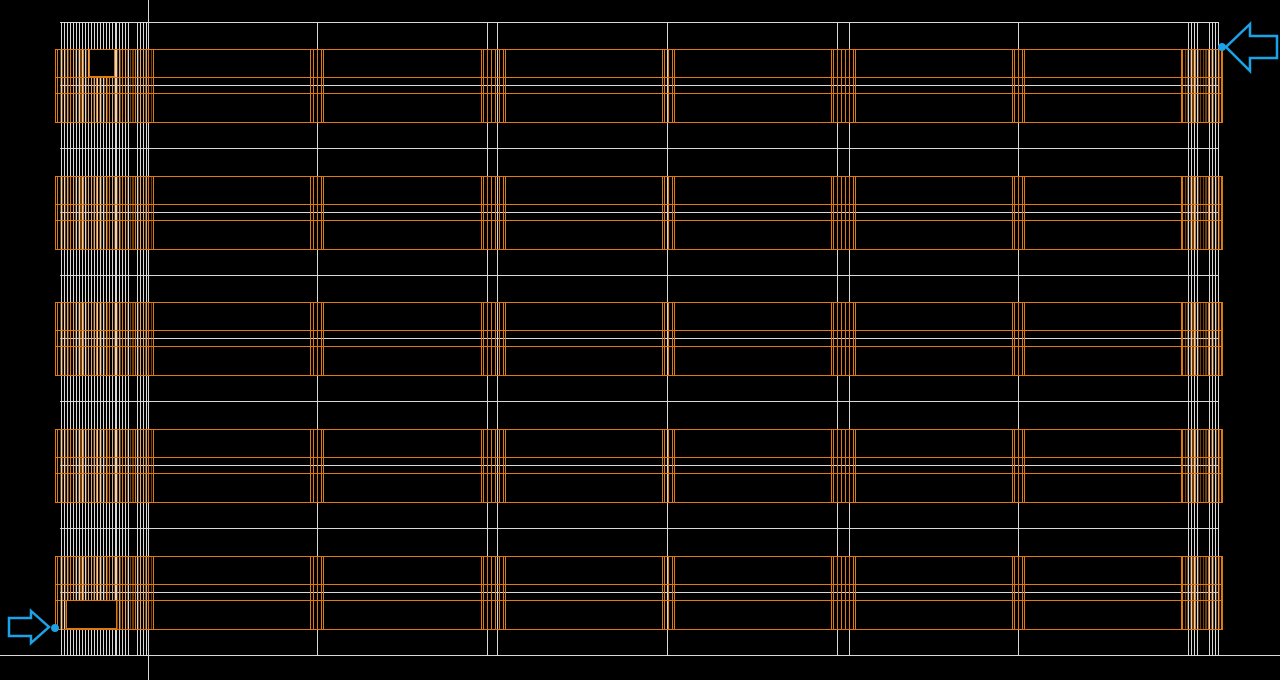 The width and height of the screenshot is (1280, 680). Describe the element at coordinates (1222, 47) in the screenshot. I see `end-marker-dot` at that location.